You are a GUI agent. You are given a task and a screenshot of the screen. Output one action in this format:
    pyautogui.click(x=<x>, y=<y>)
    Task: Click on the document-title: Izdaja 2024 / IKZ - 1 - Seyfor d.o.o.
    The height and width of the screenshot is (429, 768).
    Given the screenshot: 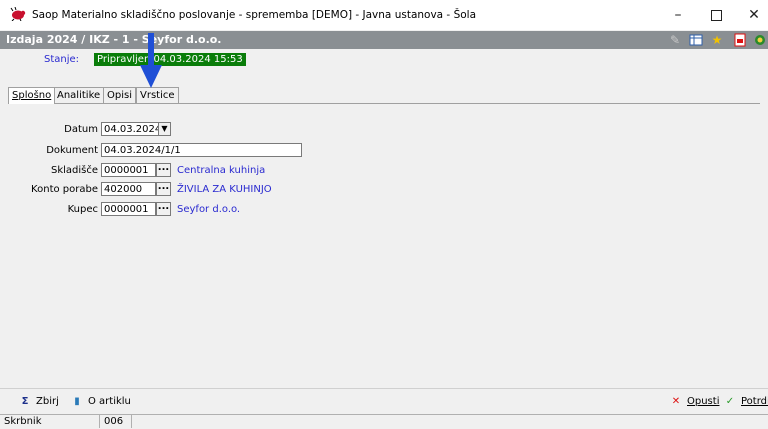 What is the action you would take?
    pyautogui.click(x=114, y=39)
    